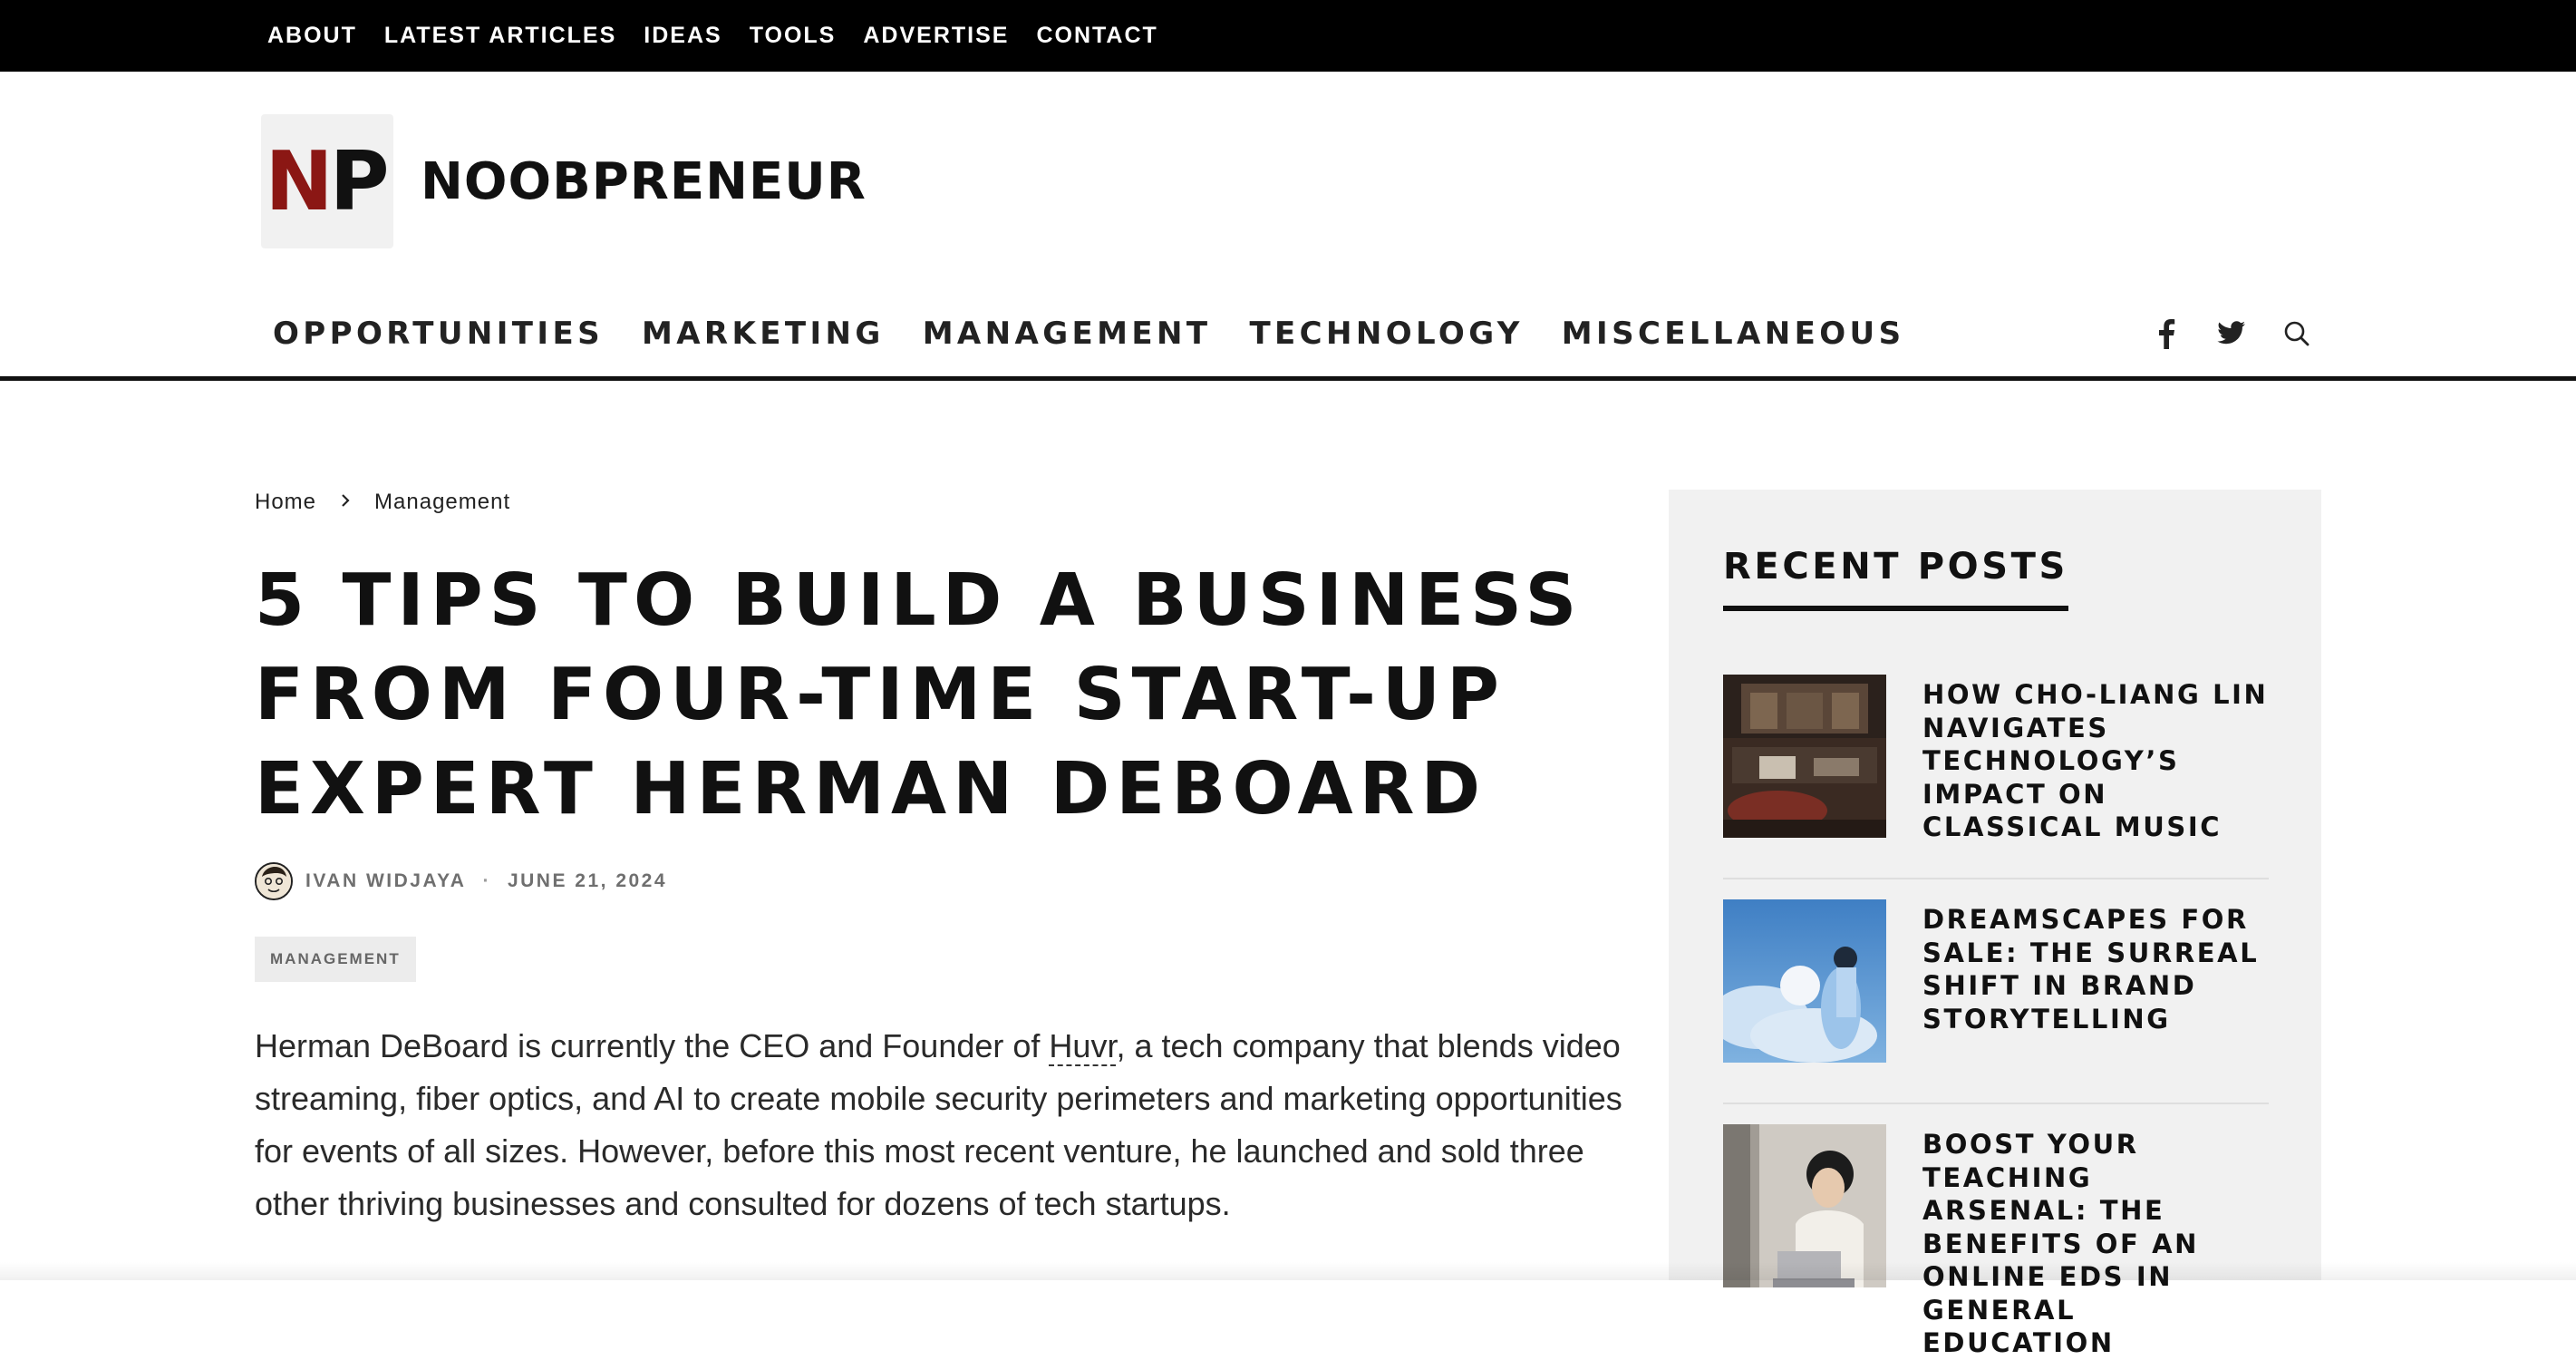 This screenshot has width=2576, height=1360. Describe the element at coordinates (345, 502) in the screenshot. I see `chevron-right-icon` at that location.